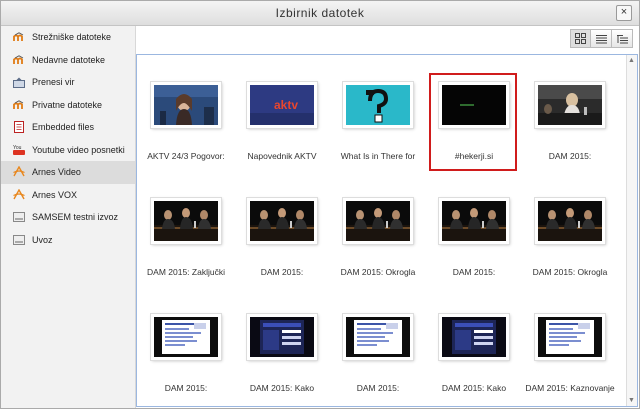  Describe the element at coordinates (56, 172) in the screenshot. I see `sidebar-item-label: Arnes Video` at that location.